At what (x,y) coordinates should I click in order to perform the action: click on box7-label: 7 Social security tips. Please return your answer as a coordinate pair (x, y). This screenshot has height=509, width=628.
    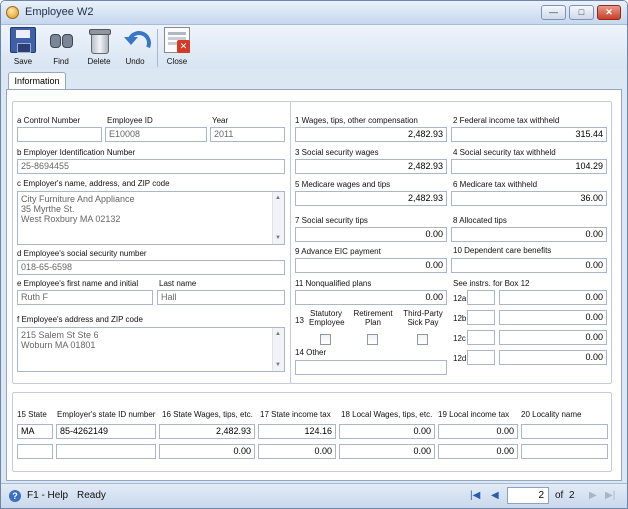
    Looking at the image, I should click on (331, 220).